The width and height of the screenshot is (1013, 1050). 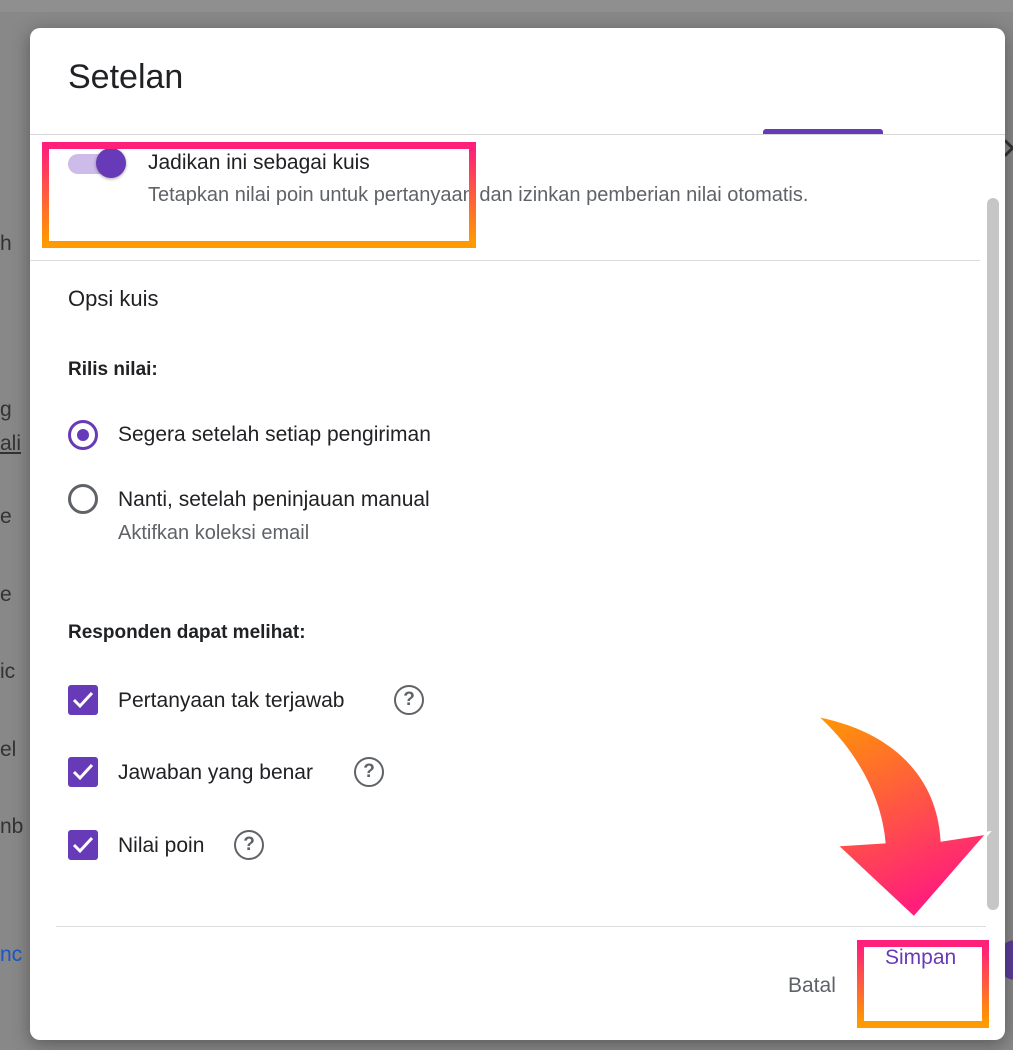 I want to click on footer-divider, so click(x=521, y=926).